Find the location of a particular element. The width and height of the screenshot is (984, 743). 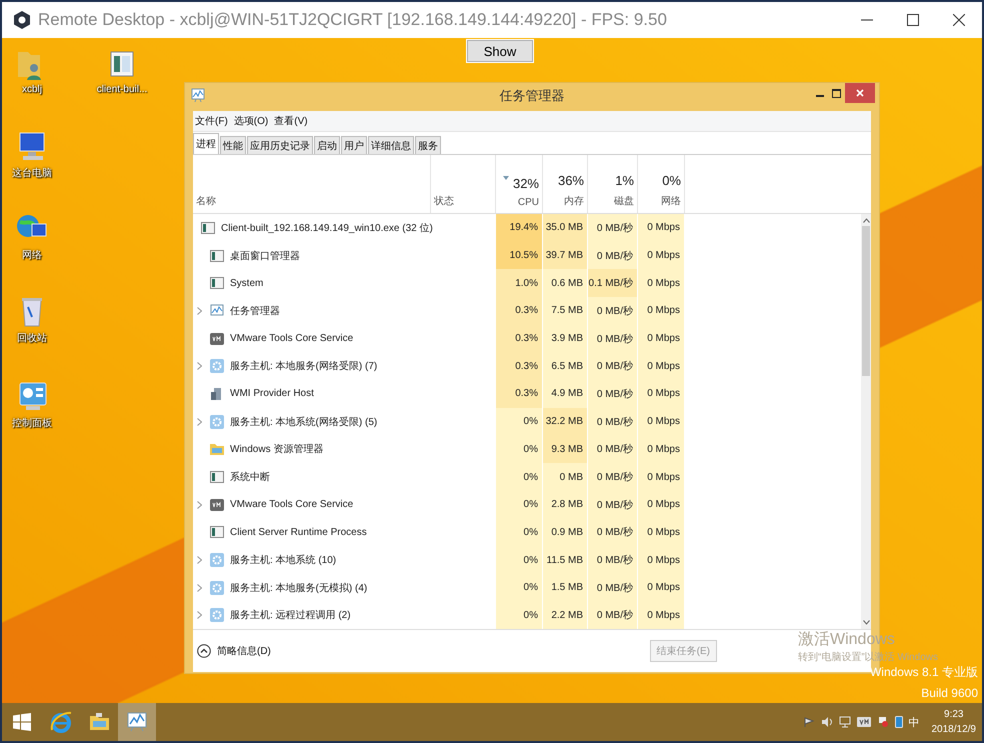

gear-icon is located at coordinates (217, 421).